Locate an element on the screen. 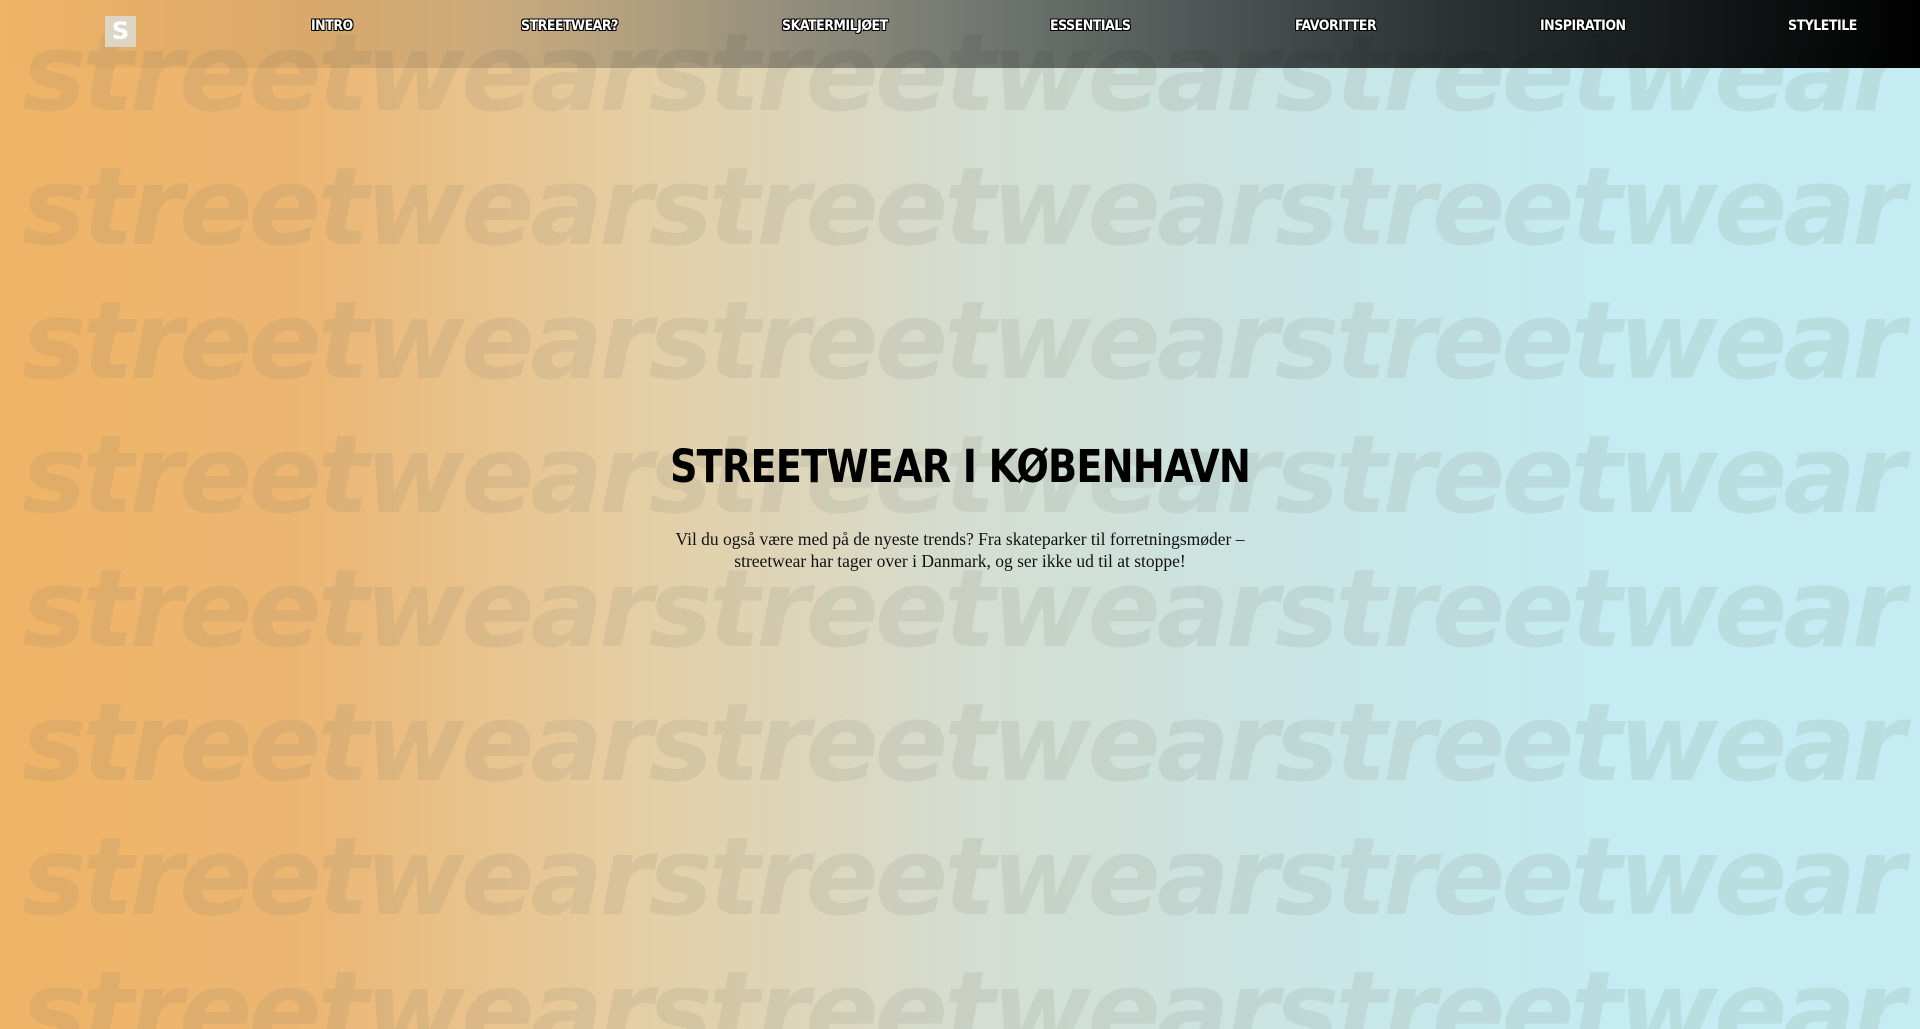 The height and width of the screenshot is (1029, 1920). nav-link-inspiration: INSPIRATION is located at coordinates (1583, 26).